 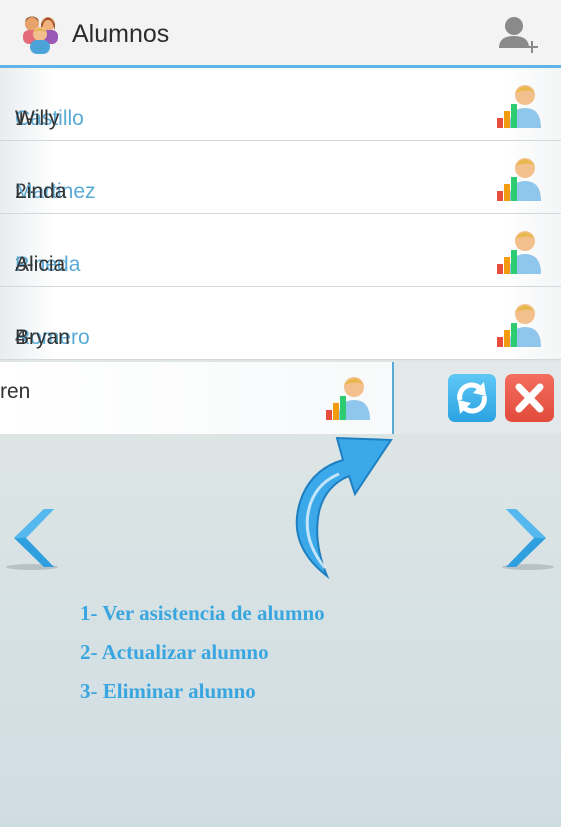 What do you see at coordinates (40, 35) in the screenshot?
I see `students-group-icon` at bounding box center [40, 35].